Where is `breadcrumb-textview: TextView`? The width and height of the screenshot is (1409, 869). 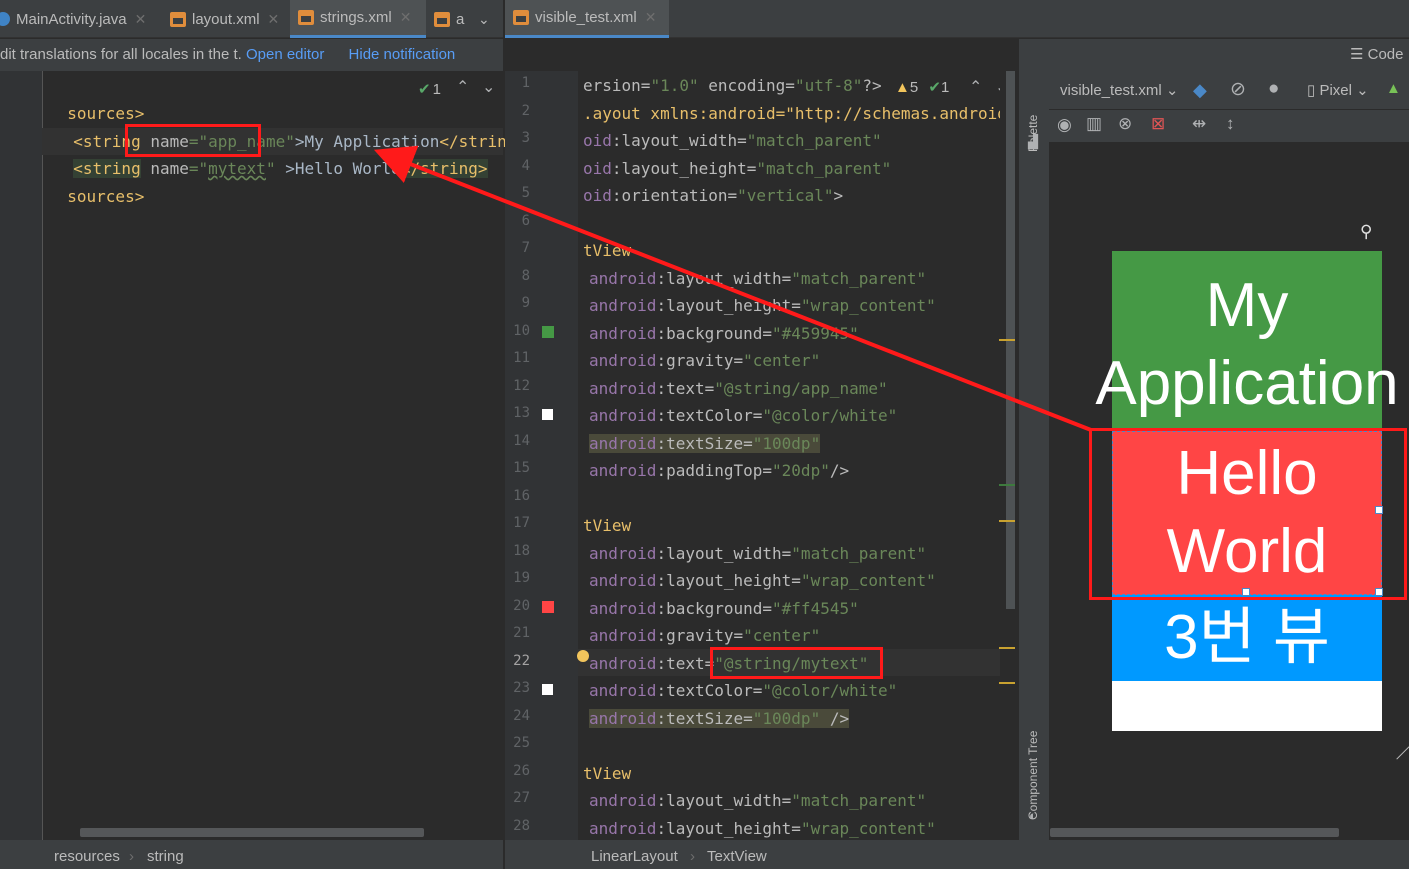 breadcrumb-textview: TextView is located at coordinates (737, 856).